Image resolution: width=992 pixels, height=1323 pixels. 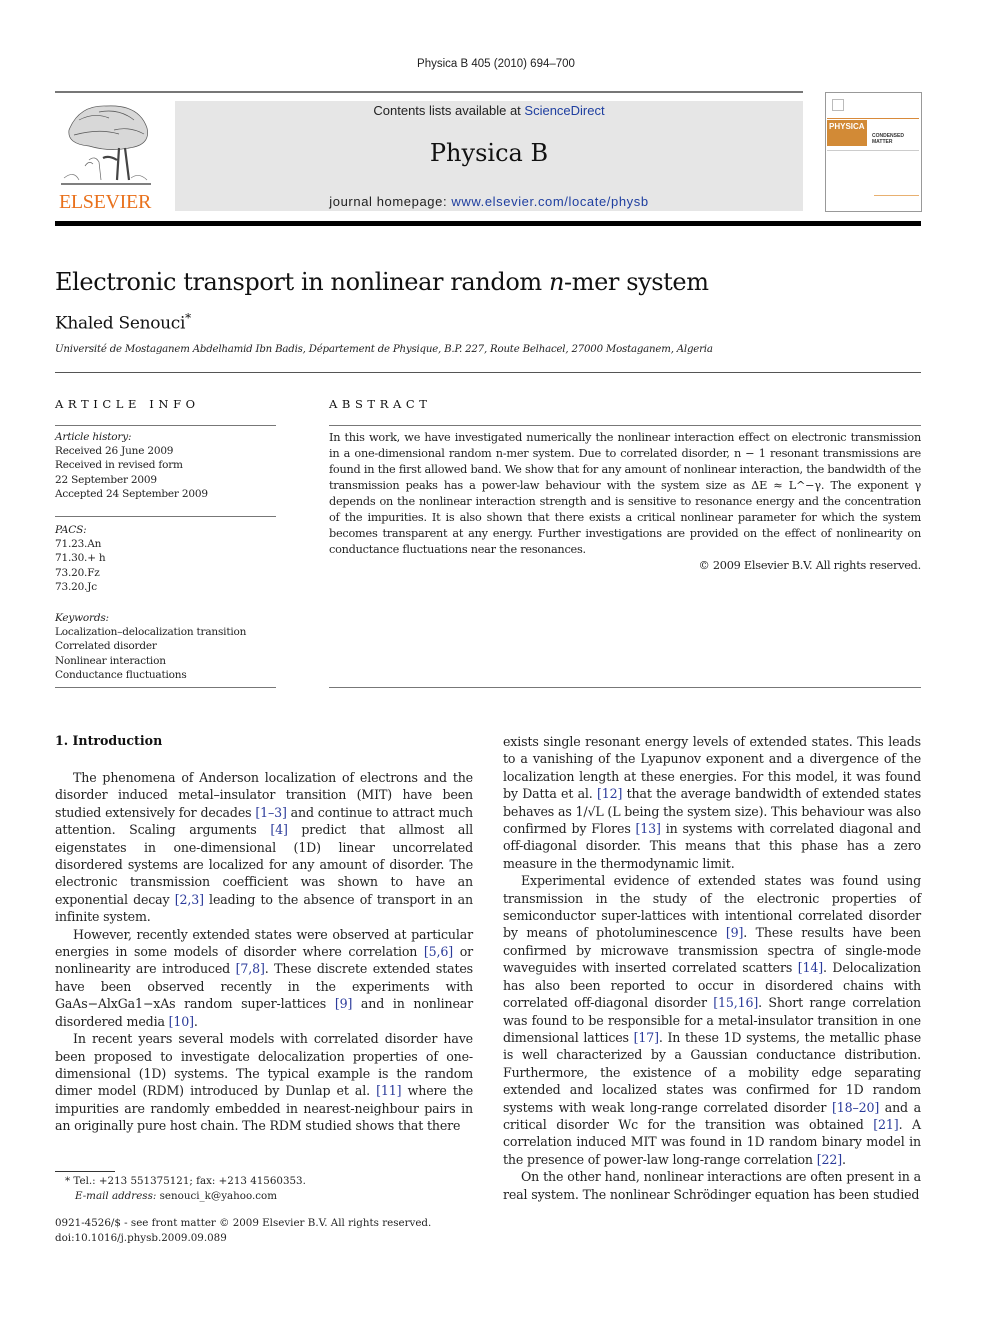 I want to click on article-history-heading: Article history:, so click(x=93, y=437).